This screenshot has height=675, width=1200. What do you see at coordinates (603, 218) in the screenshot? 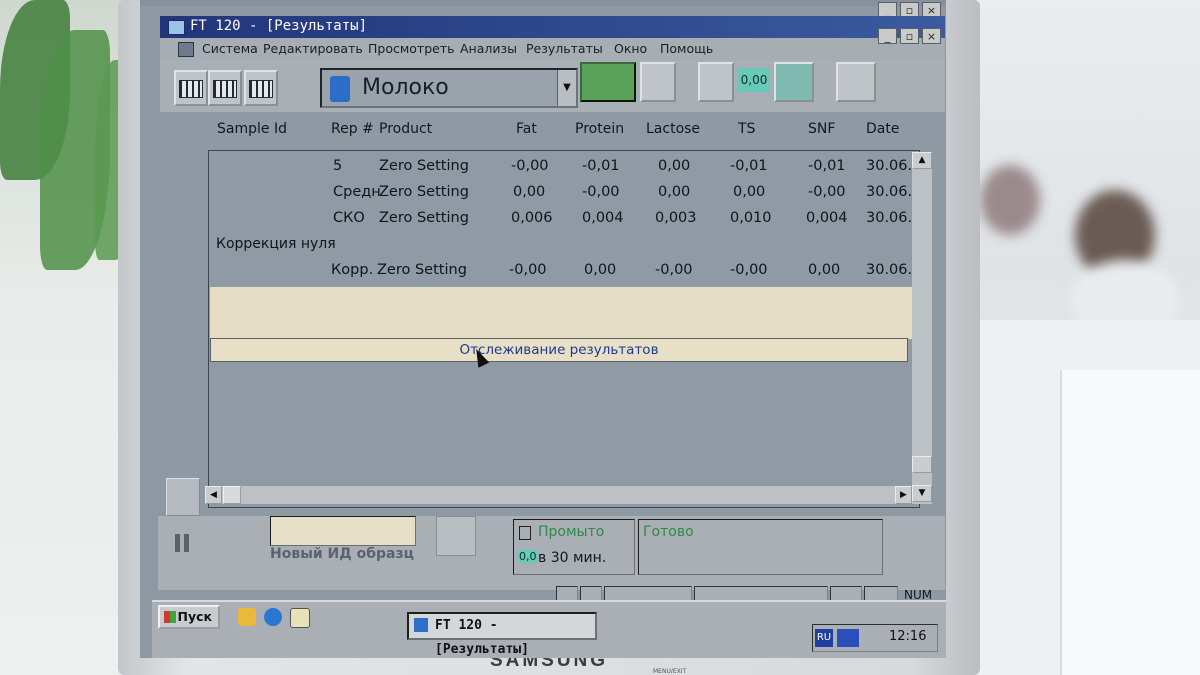
I see `cell-protein: 0,004` at bounding box center [603, 218].